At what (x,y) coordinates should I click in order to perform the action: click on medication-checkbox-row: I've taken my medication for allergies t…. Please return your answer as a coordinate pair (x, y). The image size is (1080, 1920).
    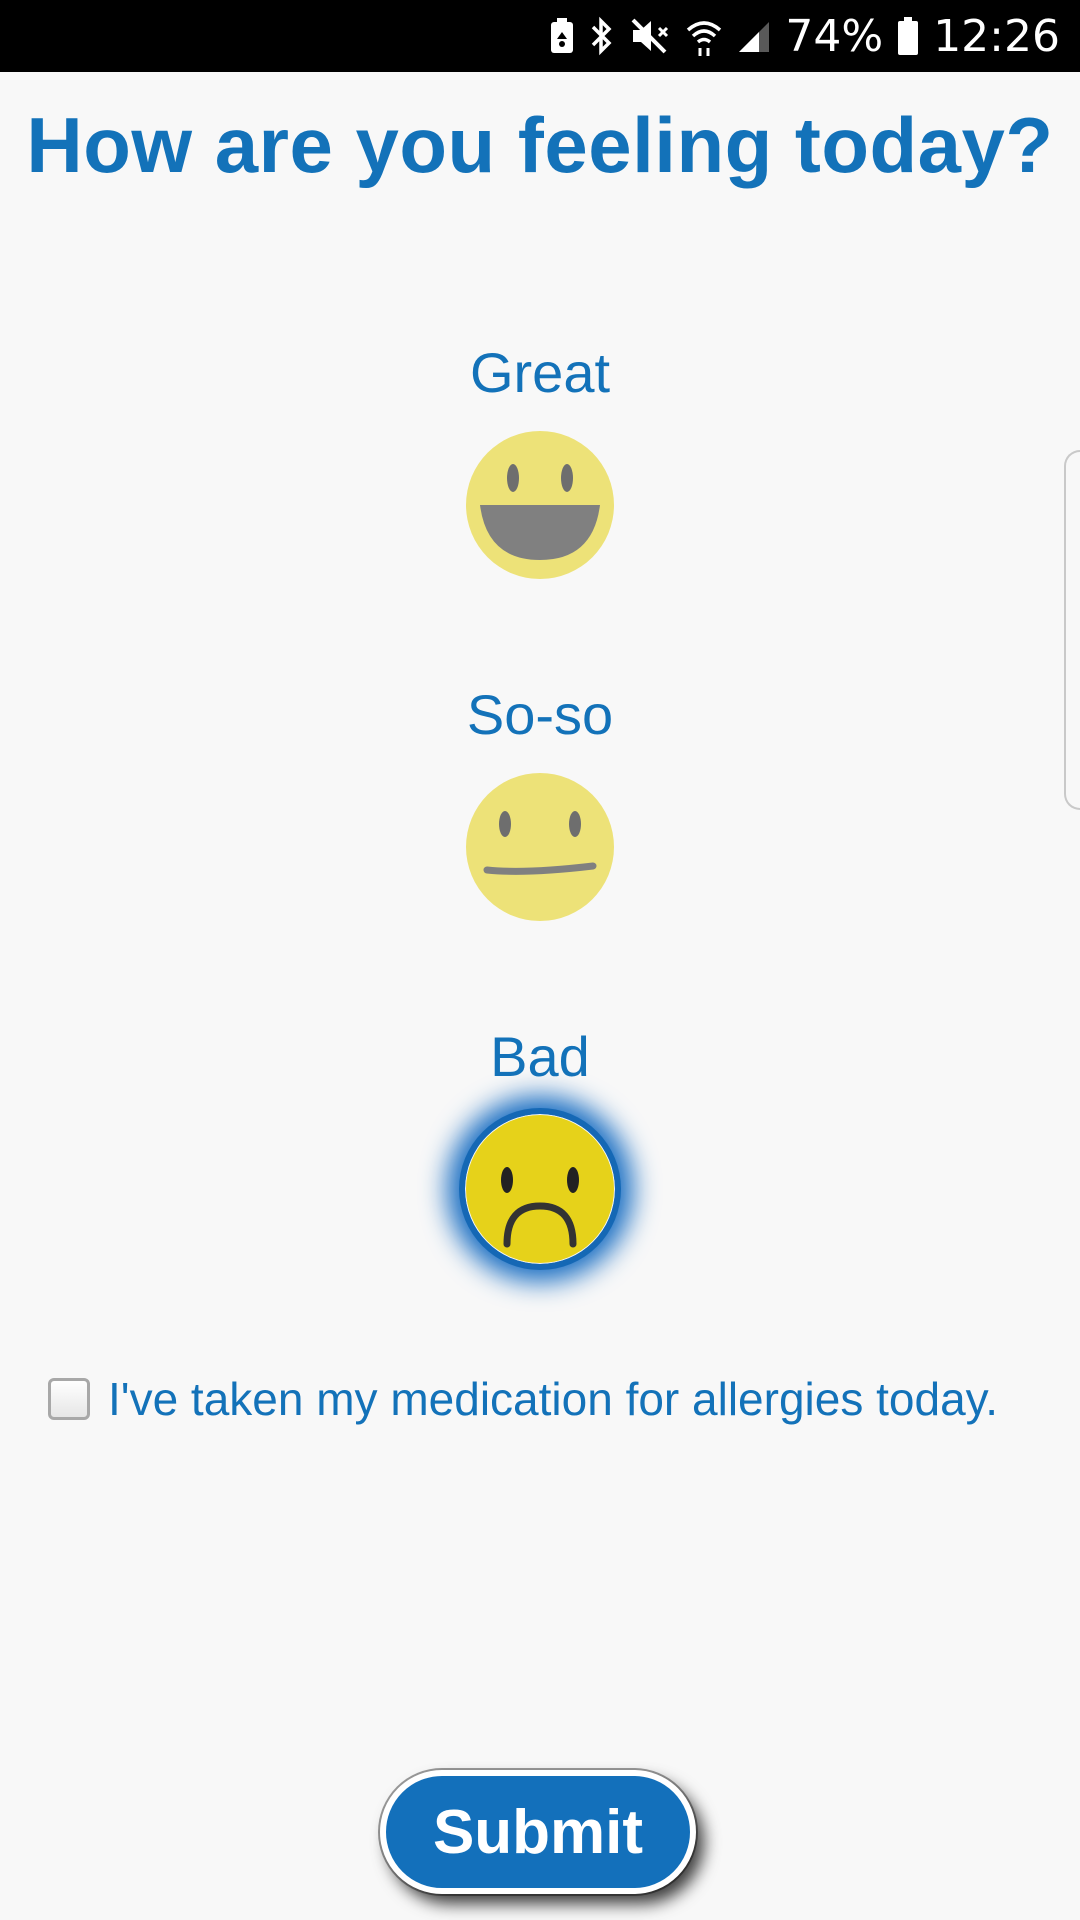
    Looking at the image, I should click on (523, 1399).